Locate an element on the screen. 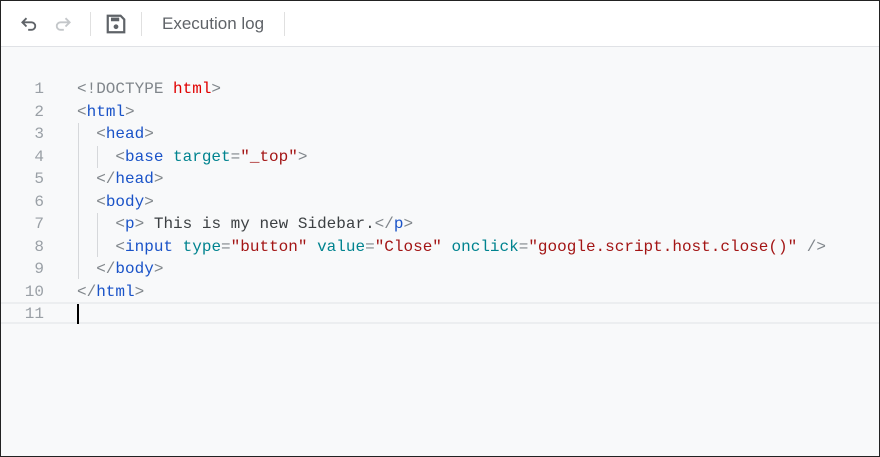 The image size is (880, 457). line-number: 3 is located at coordinates (39, 134).